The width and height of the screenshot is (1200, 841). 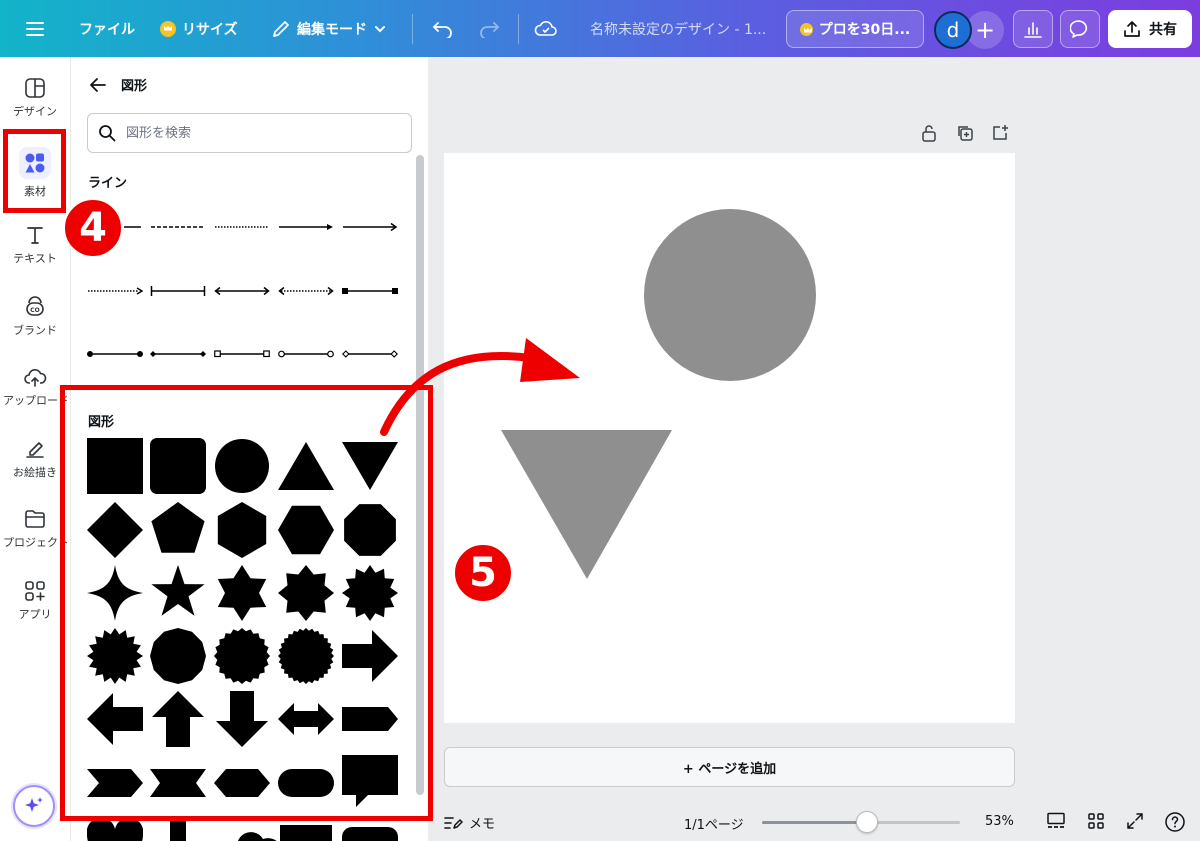 I want to click on panel-header: 図形, so click(x=118, y=84).